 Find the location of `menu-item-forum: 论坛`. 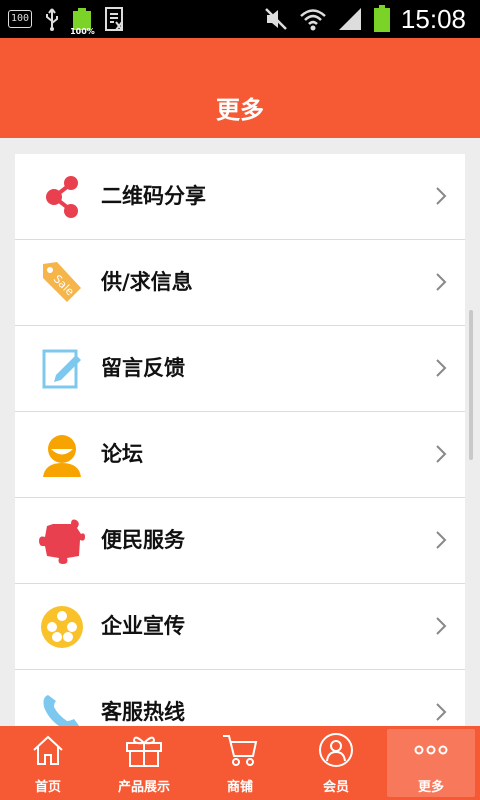

menu-item-forum: 论坛 is located at coordinates (240, 455).